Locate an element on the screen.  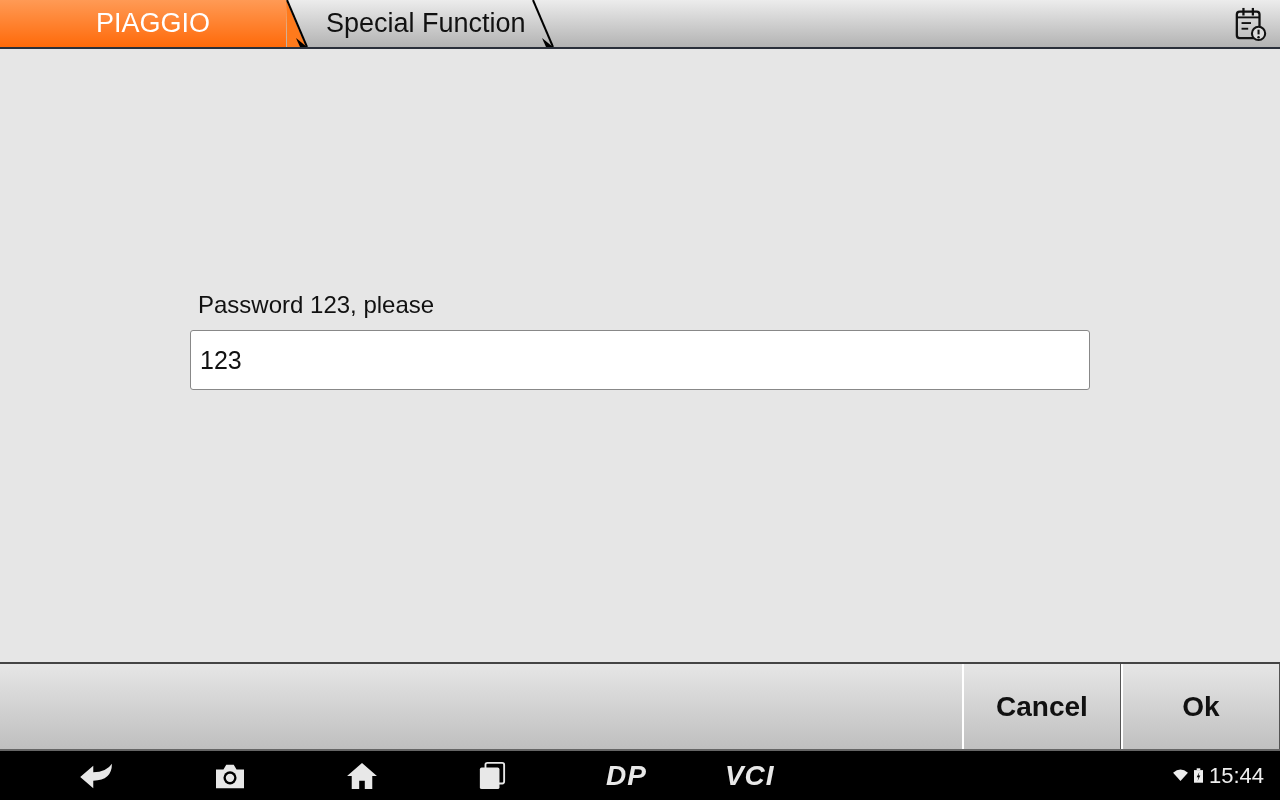
password-field: 123 is located at coordinates (640, 360).